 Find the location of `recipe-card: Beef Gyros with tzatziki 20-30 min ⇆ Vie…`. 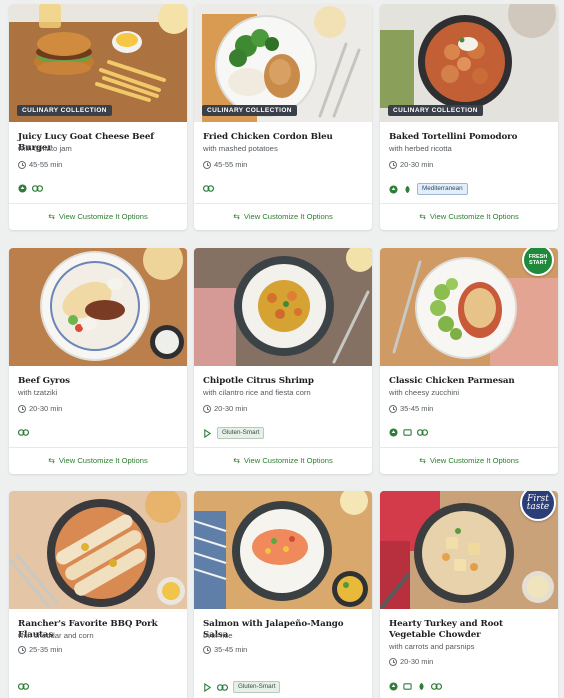

recipe-card: Beef Gyros with tzatziki 20-30 min ⇆ Vie… is located at coordinates (98, 361).